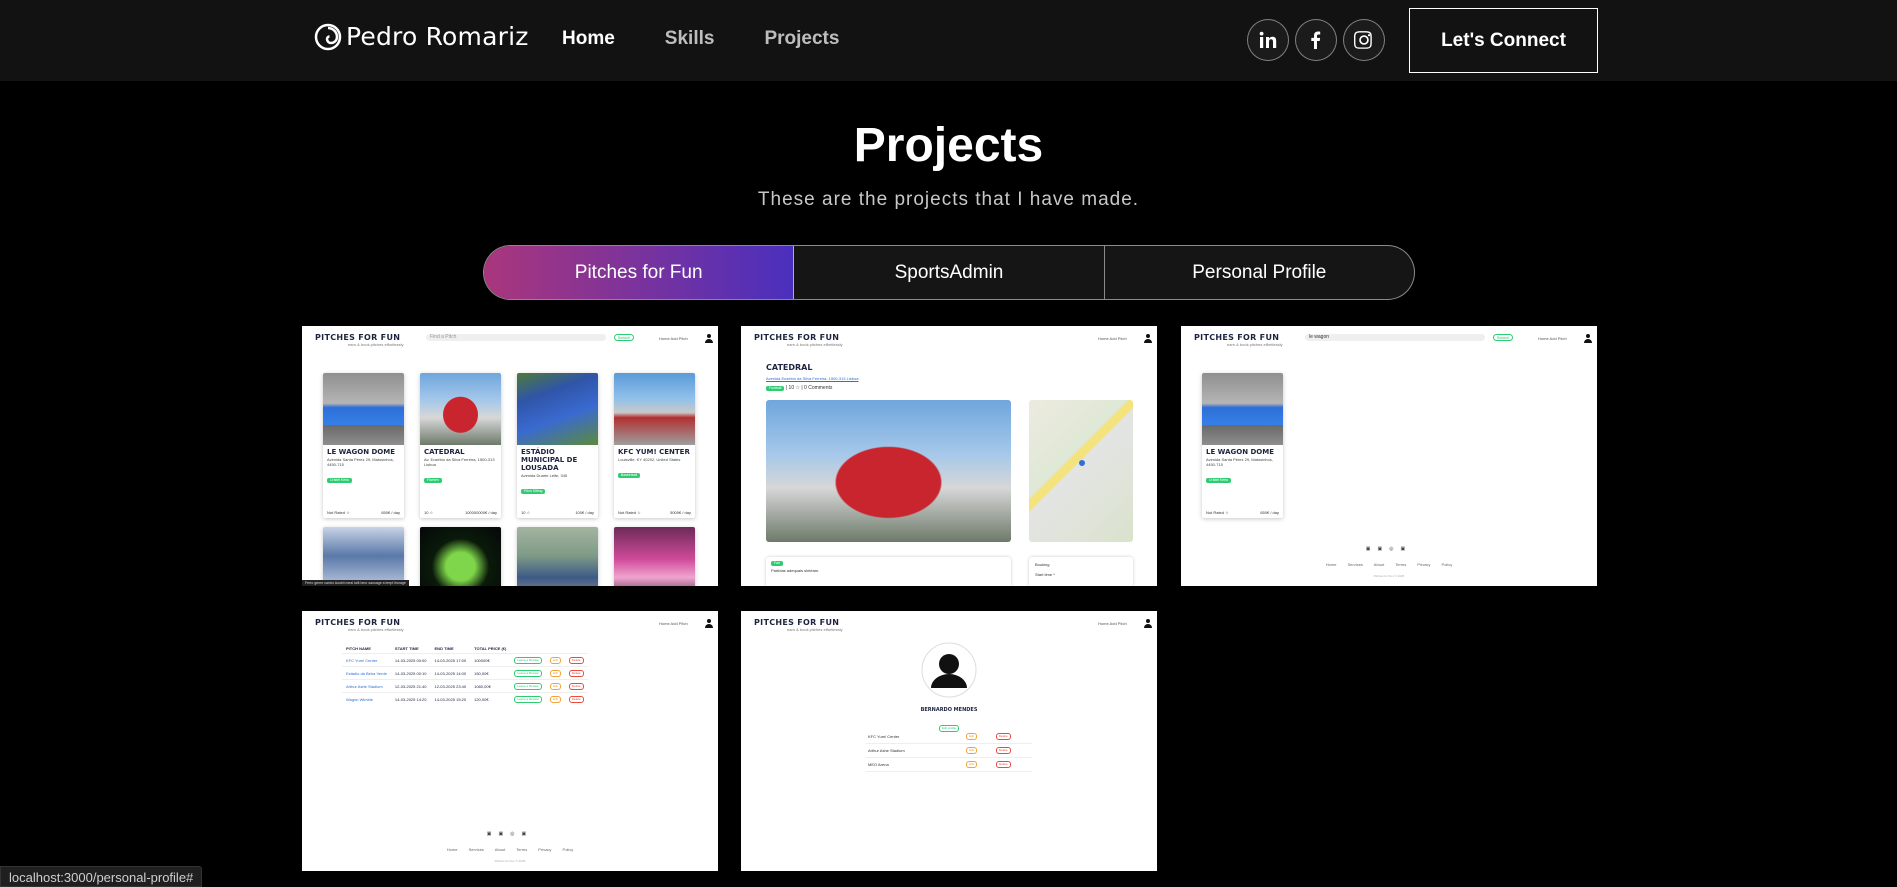 This screenshot has width=1897, height=887. Describe the element at coordinates (549, 460) in the screenshot. I see `pitch-name: ESTÁDIO MUNICIPAL DE LOUSADA` at that location.